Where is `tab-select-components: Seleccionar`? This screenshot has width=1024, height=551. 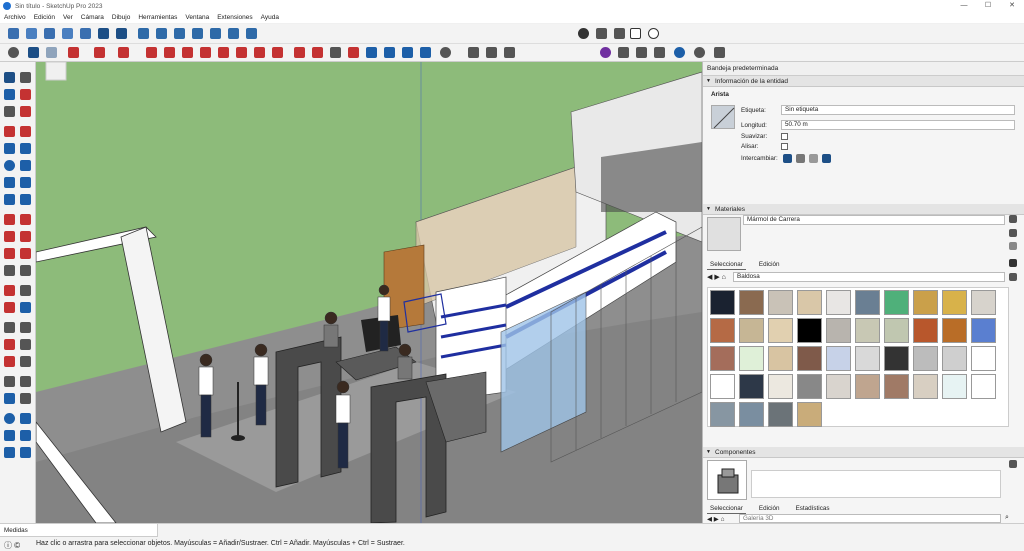
tab-select-components: Seleccionar is located at coordinates (726, 509).